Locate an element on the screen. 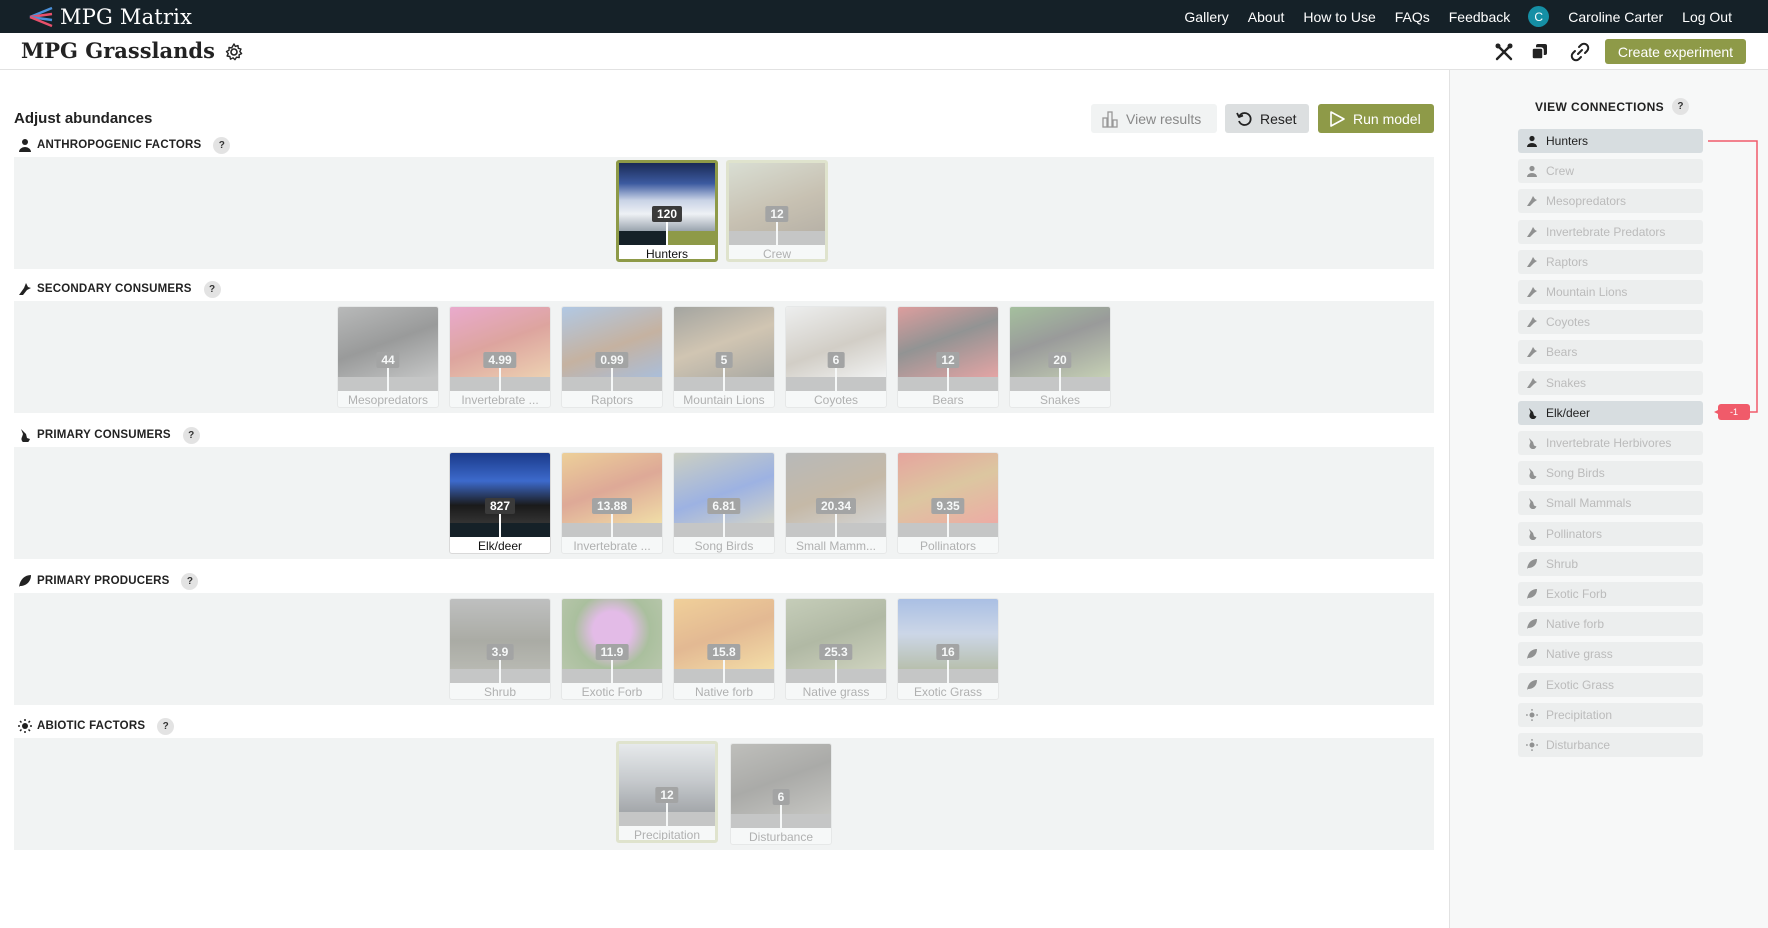  card-native-grass: 25.3 Native grass is located at coordinates (836, 649).